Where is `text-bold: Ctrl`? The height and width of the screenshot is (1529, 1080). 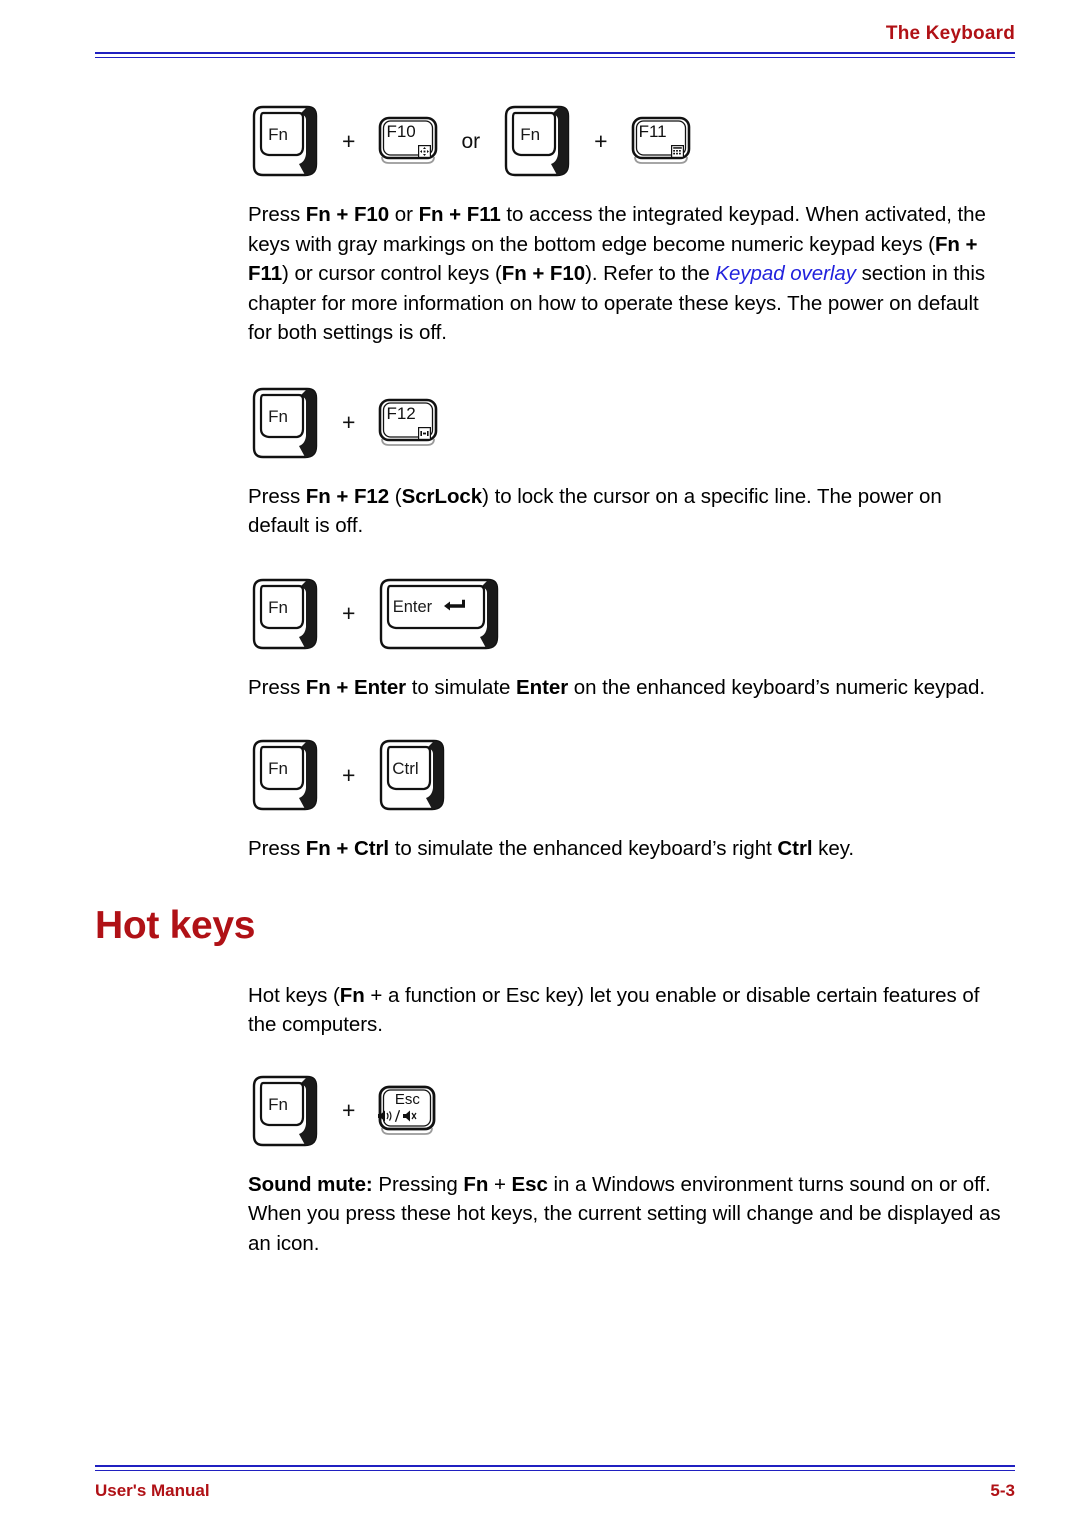
text-bold: Ctrl is located at coordinates (795, 848).